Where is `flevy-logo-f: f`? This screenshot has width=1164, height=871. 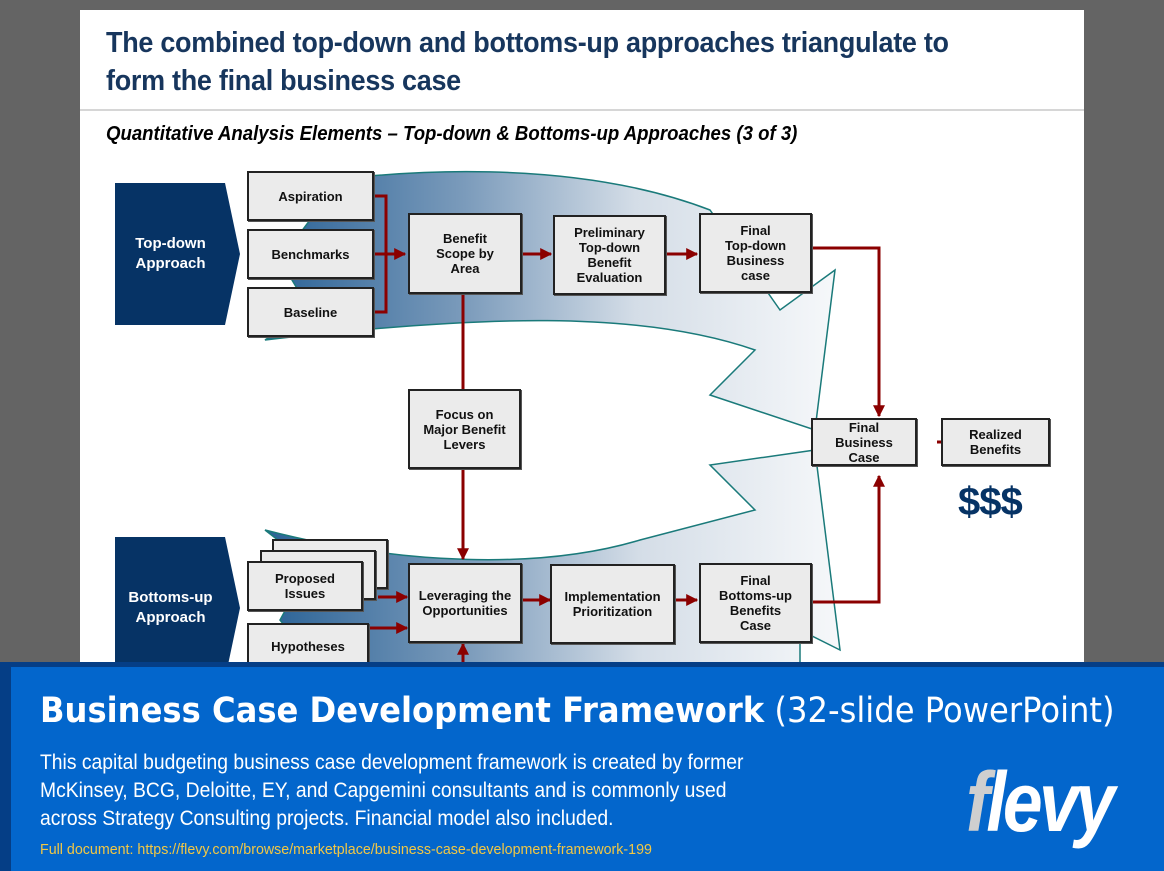 flevy-logo-f: f is located at coordinates (978, 802).